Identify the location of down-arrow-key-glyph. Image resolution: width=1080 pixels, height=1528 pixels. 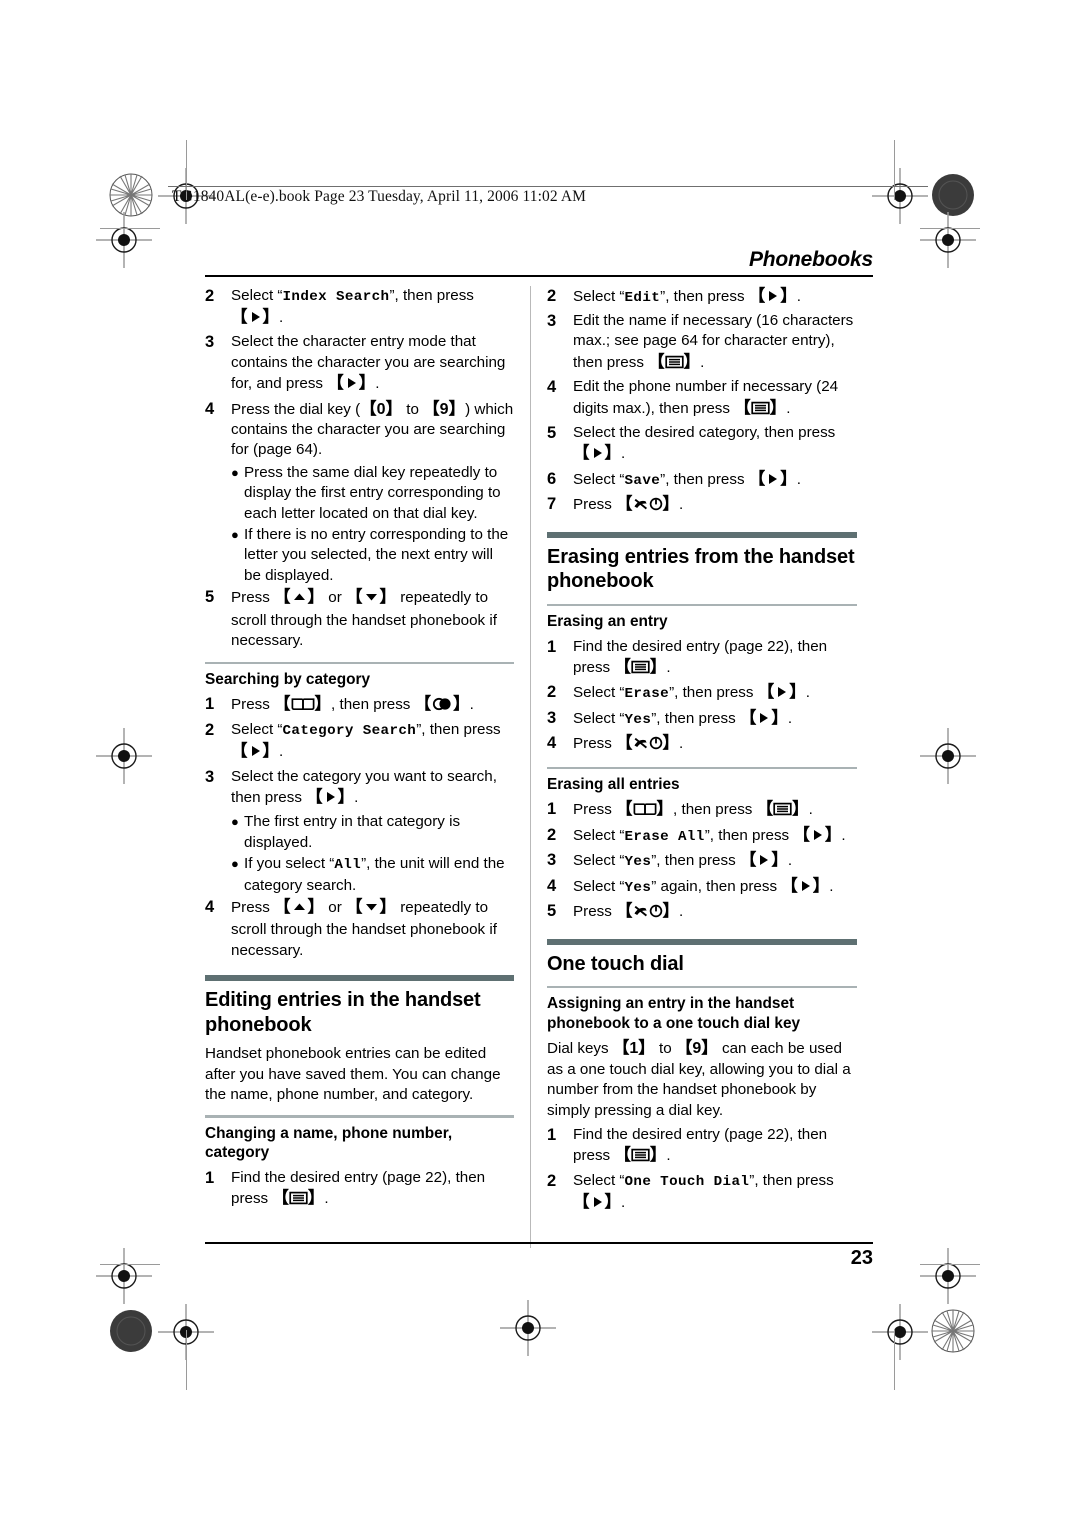
(371, 910).